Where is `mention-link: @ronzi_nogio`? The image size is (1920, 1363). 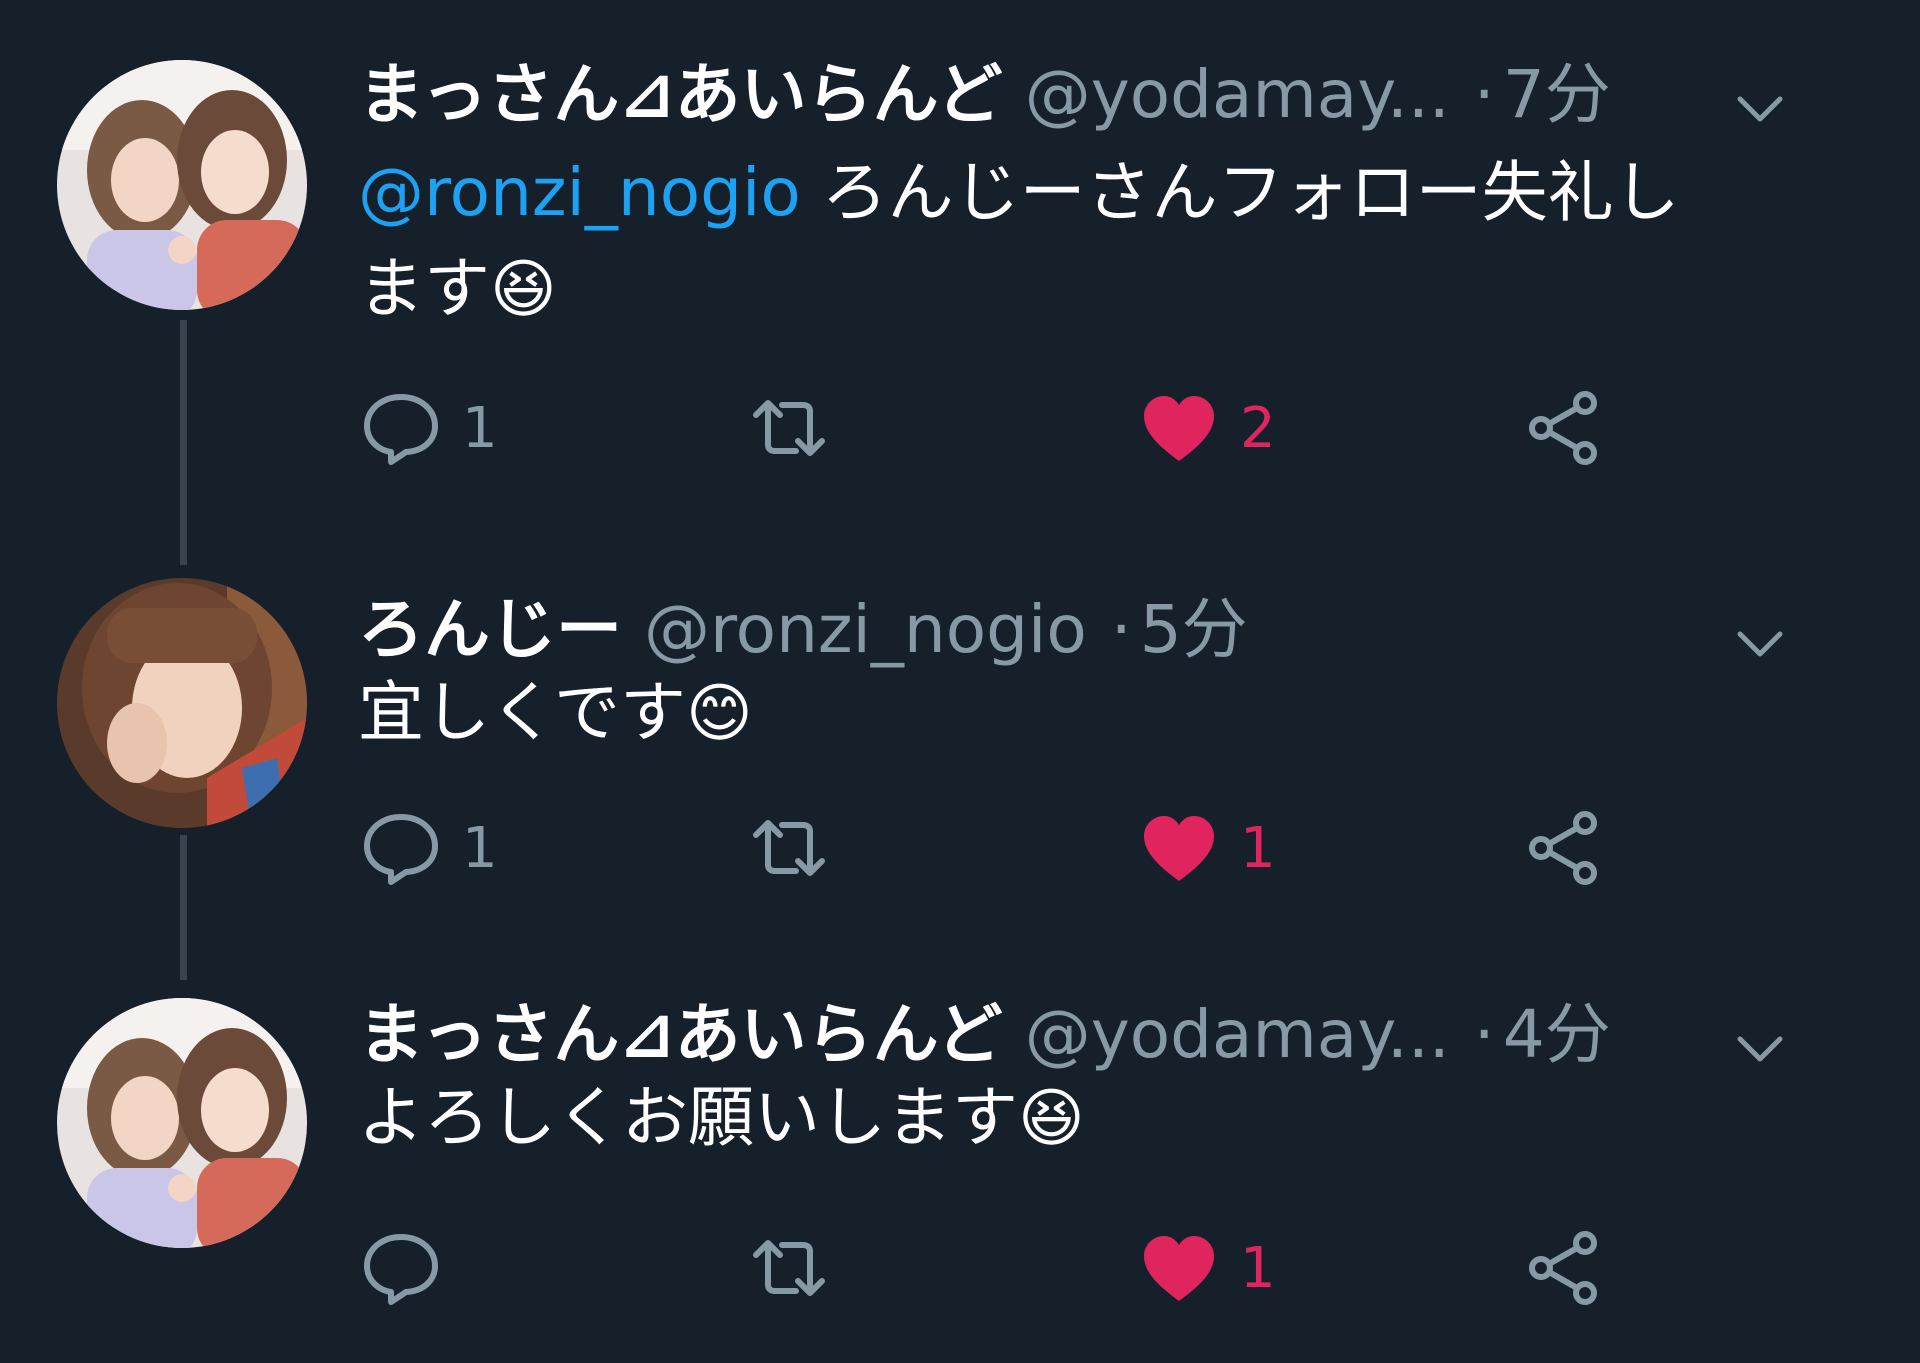
mention-link: @ronzi_nogio is located at coordinates (579, 192).